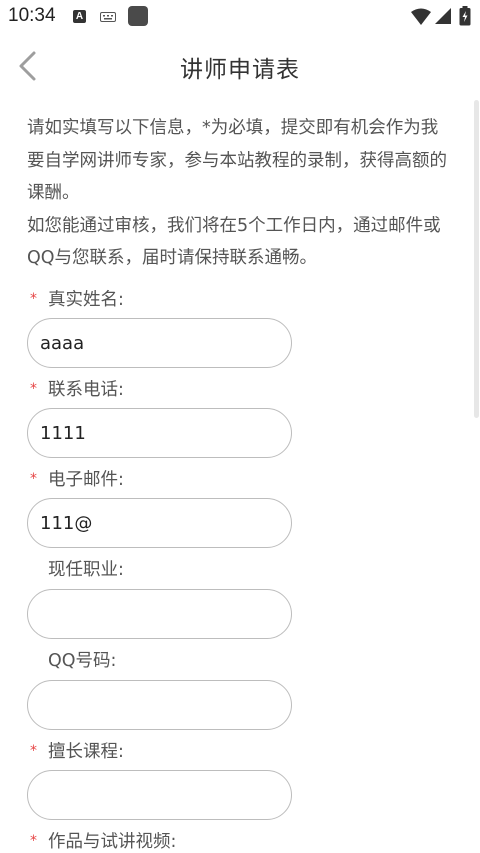 This screenshot has height=853, width=480. What do you see at coordinates (108, 17) in the screenshot?
I see `keyboard-icon` at bounding box center [108, 17].